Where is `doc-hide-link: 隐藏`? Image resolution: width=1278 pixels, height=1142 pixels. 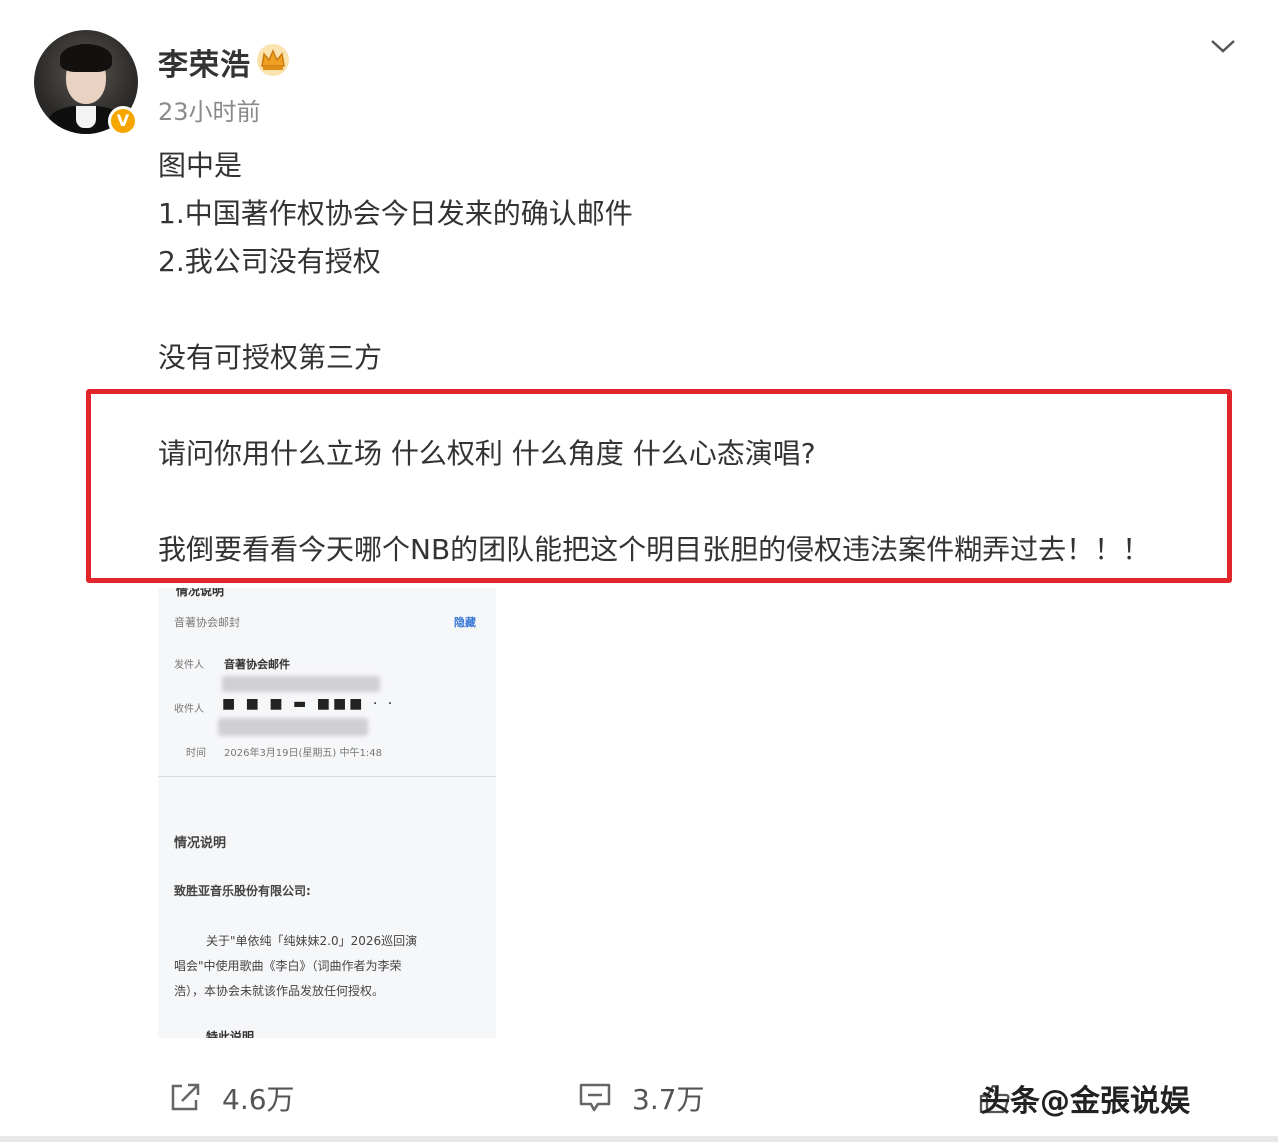
doc-hide-link: 隐藏 is located at coordinates (465, 622).